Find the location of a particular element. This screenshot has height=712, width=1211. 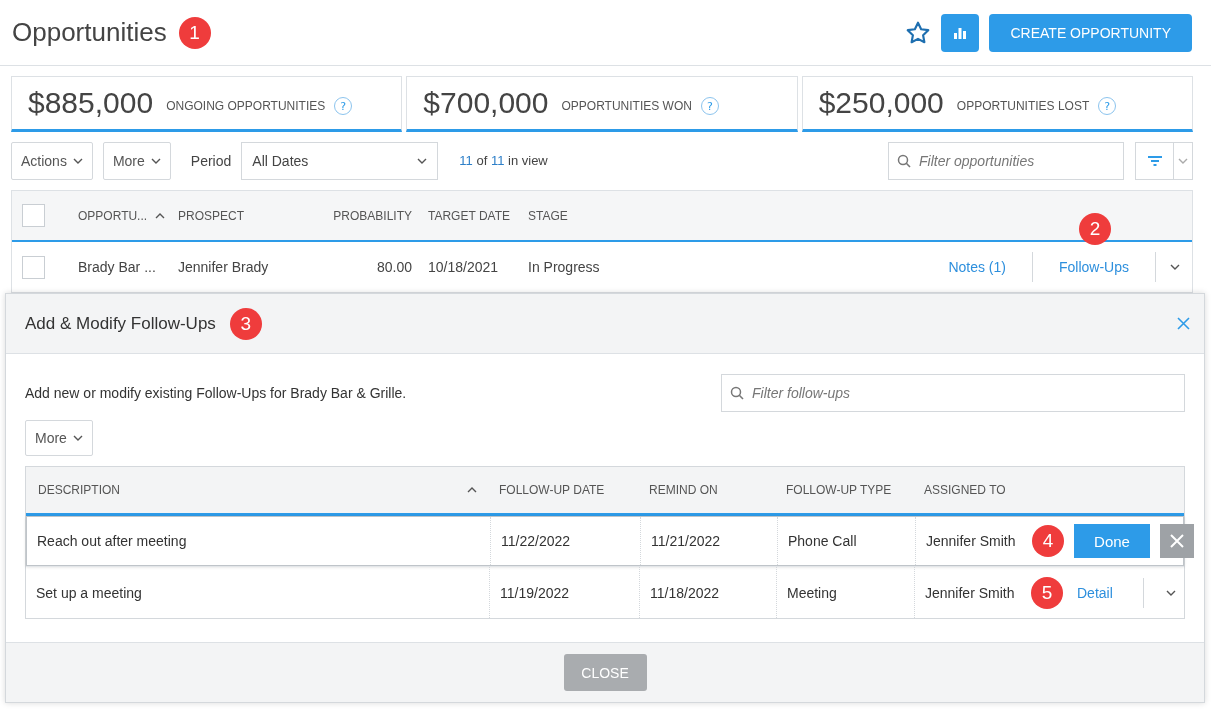

page-title: Opportunities is located at coordinates (89, 32).